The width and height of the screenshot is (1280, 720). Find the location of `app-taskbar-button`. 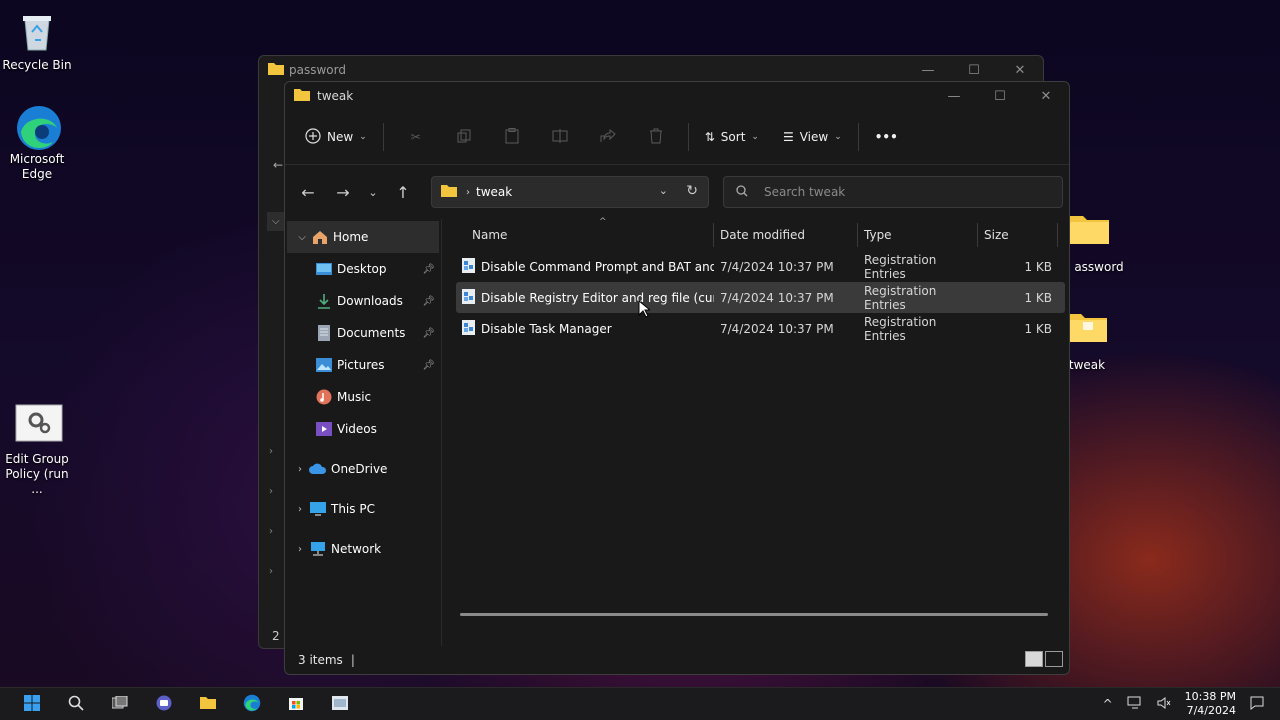

app-taskbar-button is located at coordinates (340, 704).